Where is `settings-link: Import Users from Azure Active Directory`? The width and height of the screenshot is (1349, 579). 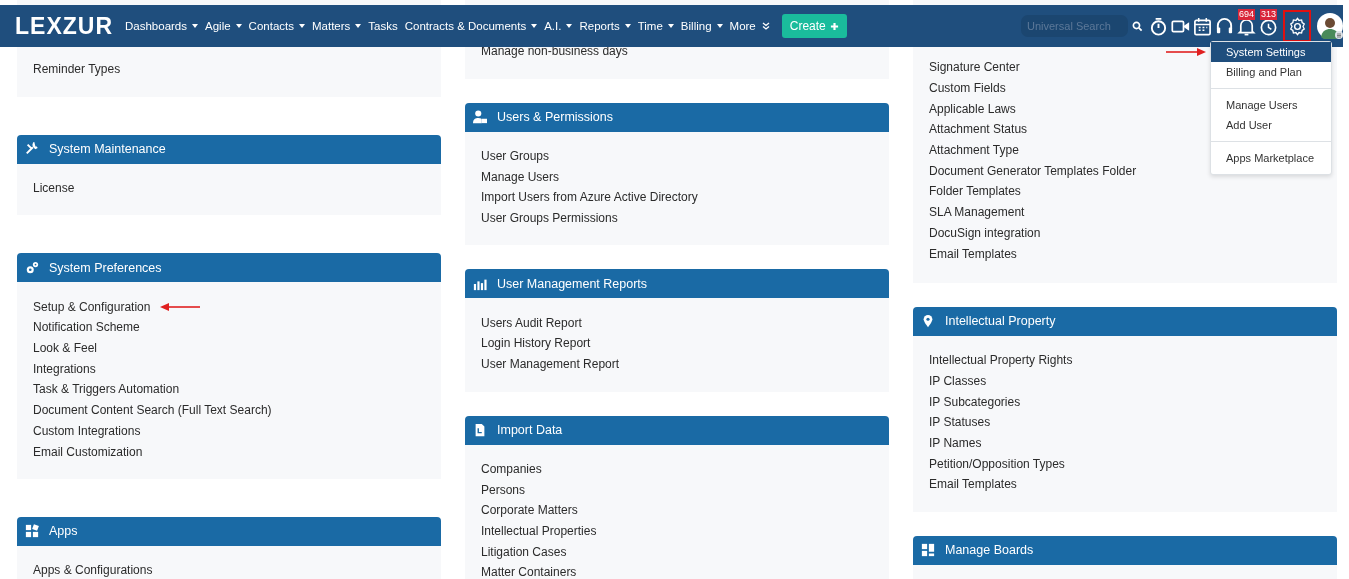
settings-link: Import Users from Azure Active Directory is located at coordinates (589, 197).